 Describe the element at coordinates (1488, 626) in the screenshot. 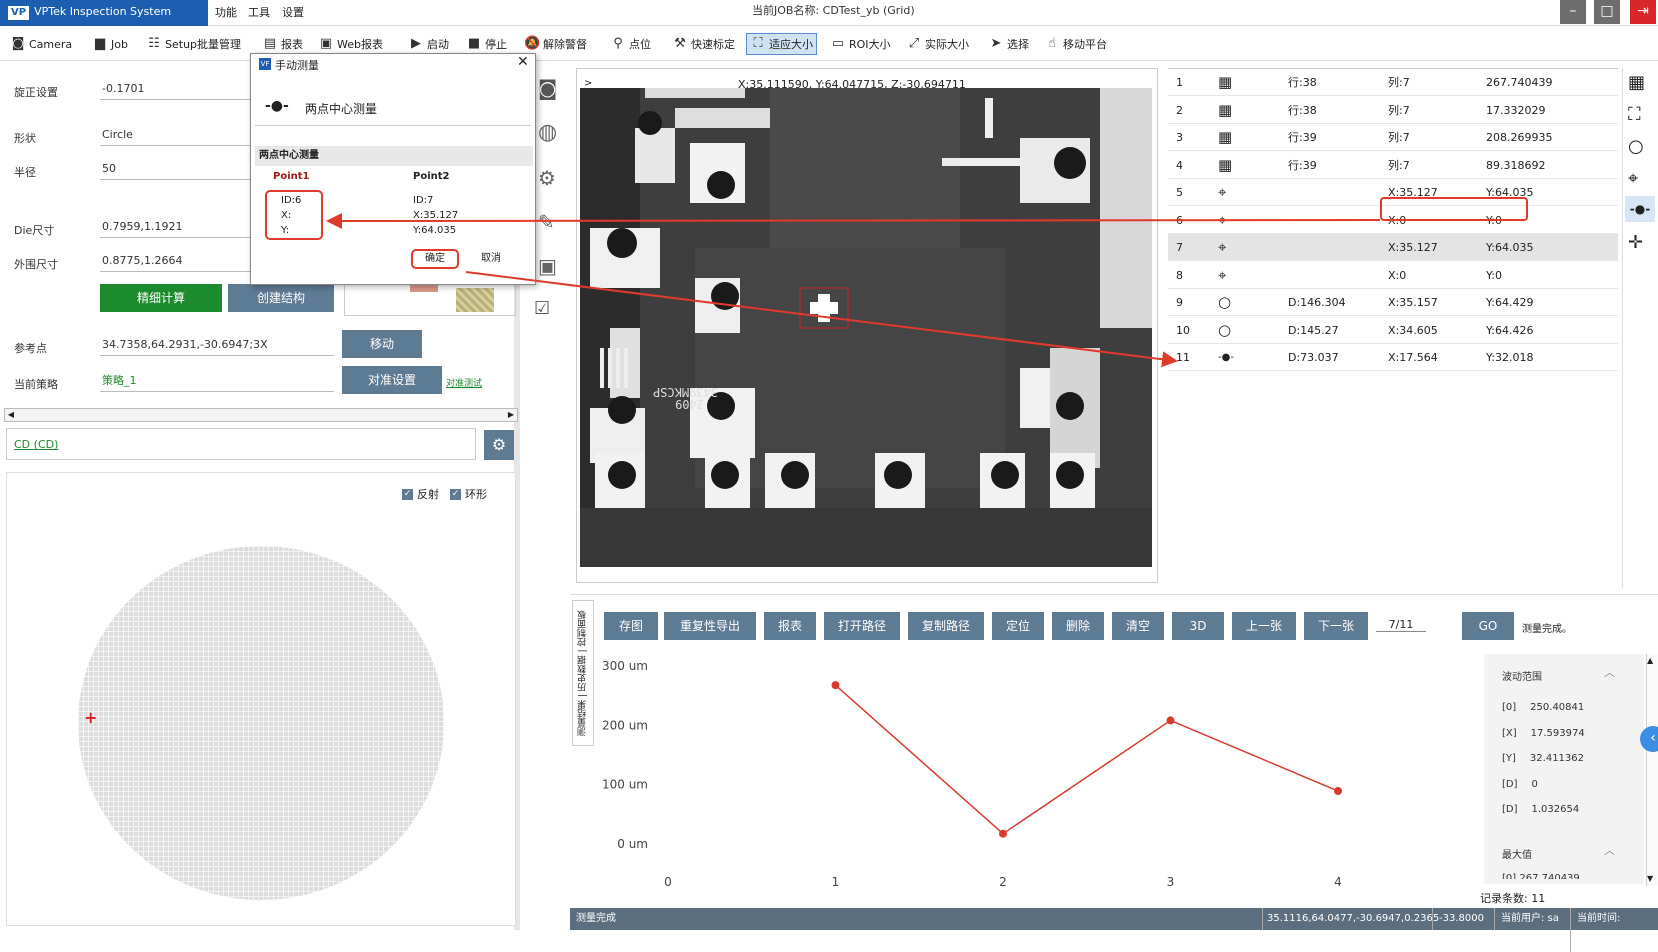

I see `go-button: GO` at that location.